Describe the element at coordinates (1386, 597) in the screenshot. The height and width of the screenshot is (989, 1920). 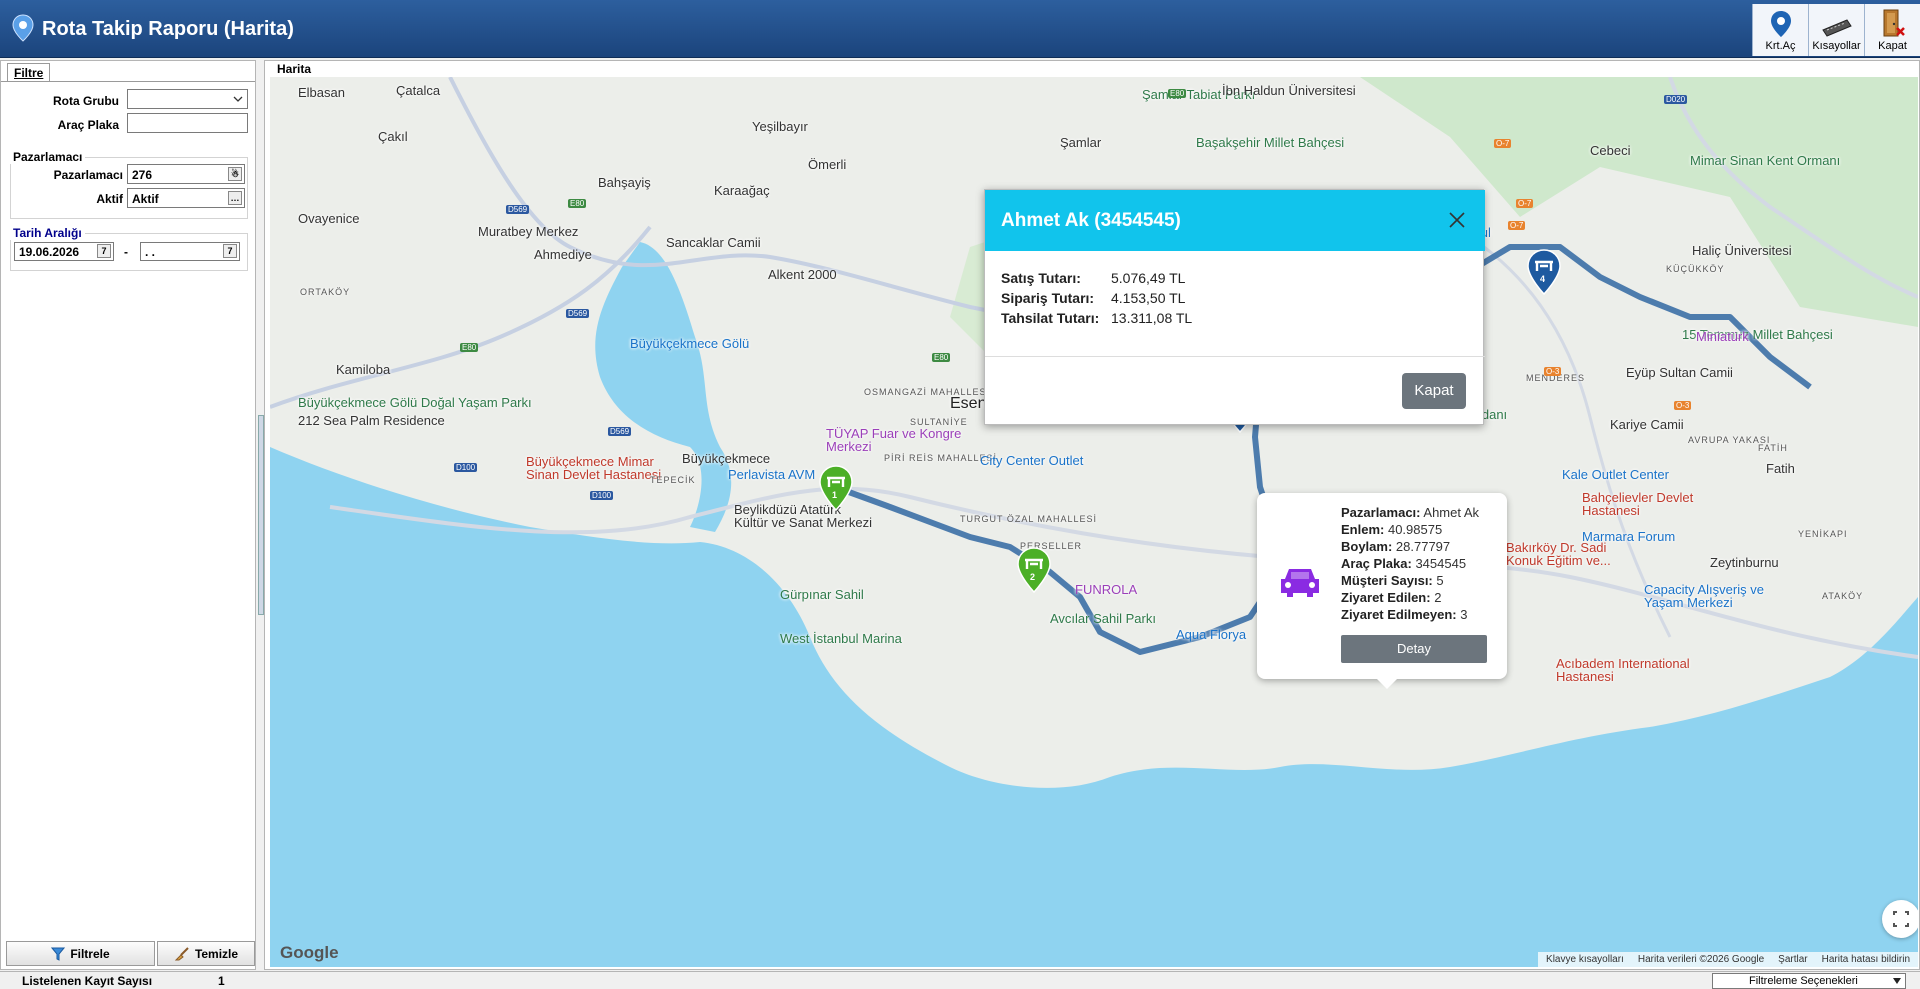
I see `popup-label: Ziyaret Edilen:` at that location.